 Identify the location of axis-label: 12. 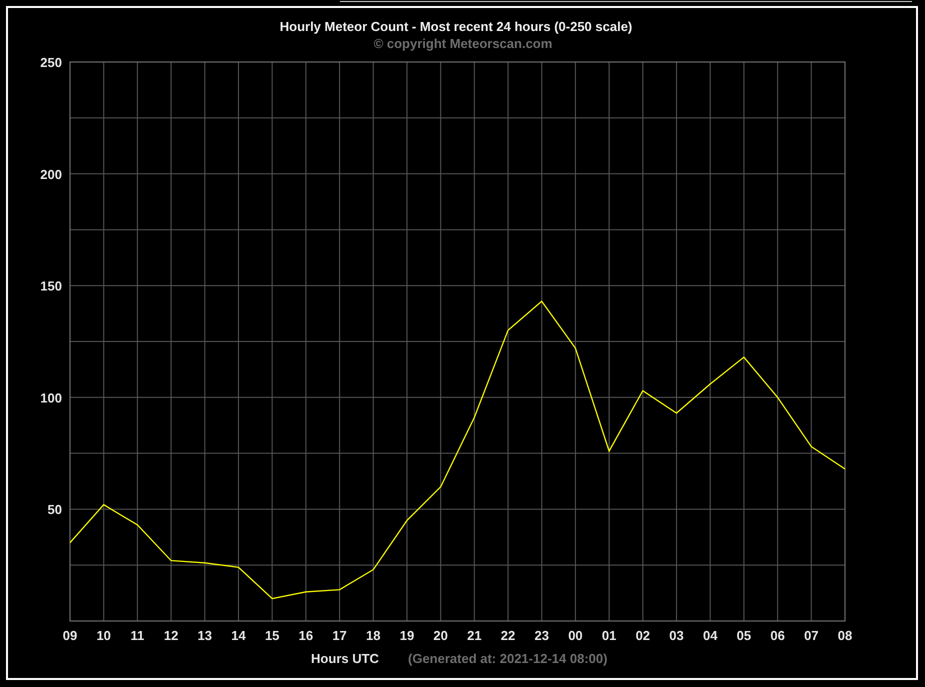
(171, 635).